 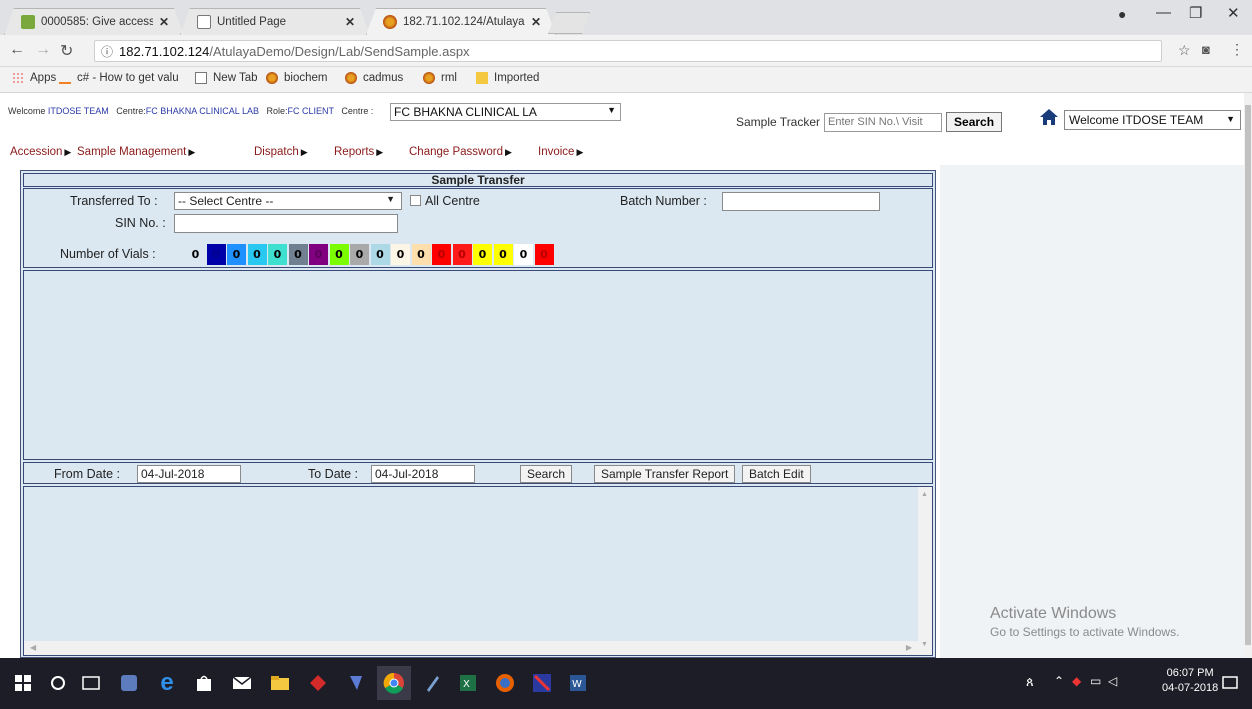 I want to click on minimize-icon: —, so click(x=1163, y=12).